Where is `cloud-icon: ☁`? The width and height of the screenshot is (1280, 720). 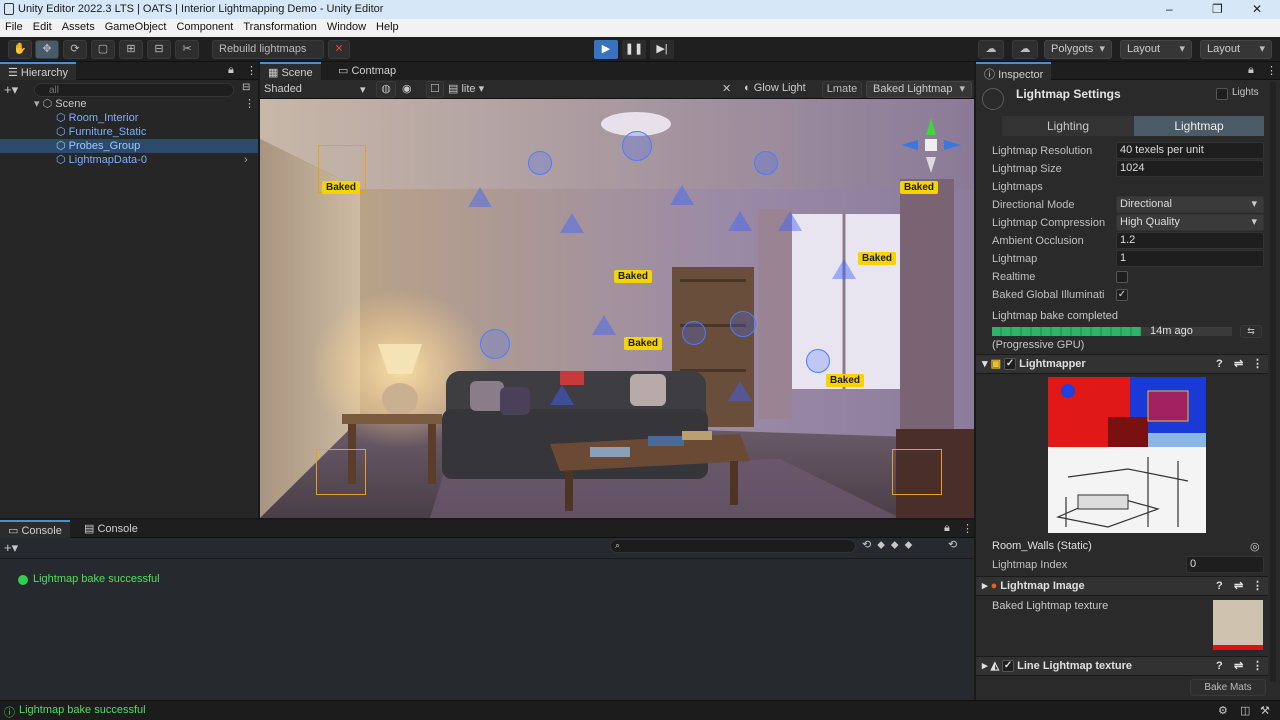
cloud-icon: ☁ is located at coordinates (991, 49).